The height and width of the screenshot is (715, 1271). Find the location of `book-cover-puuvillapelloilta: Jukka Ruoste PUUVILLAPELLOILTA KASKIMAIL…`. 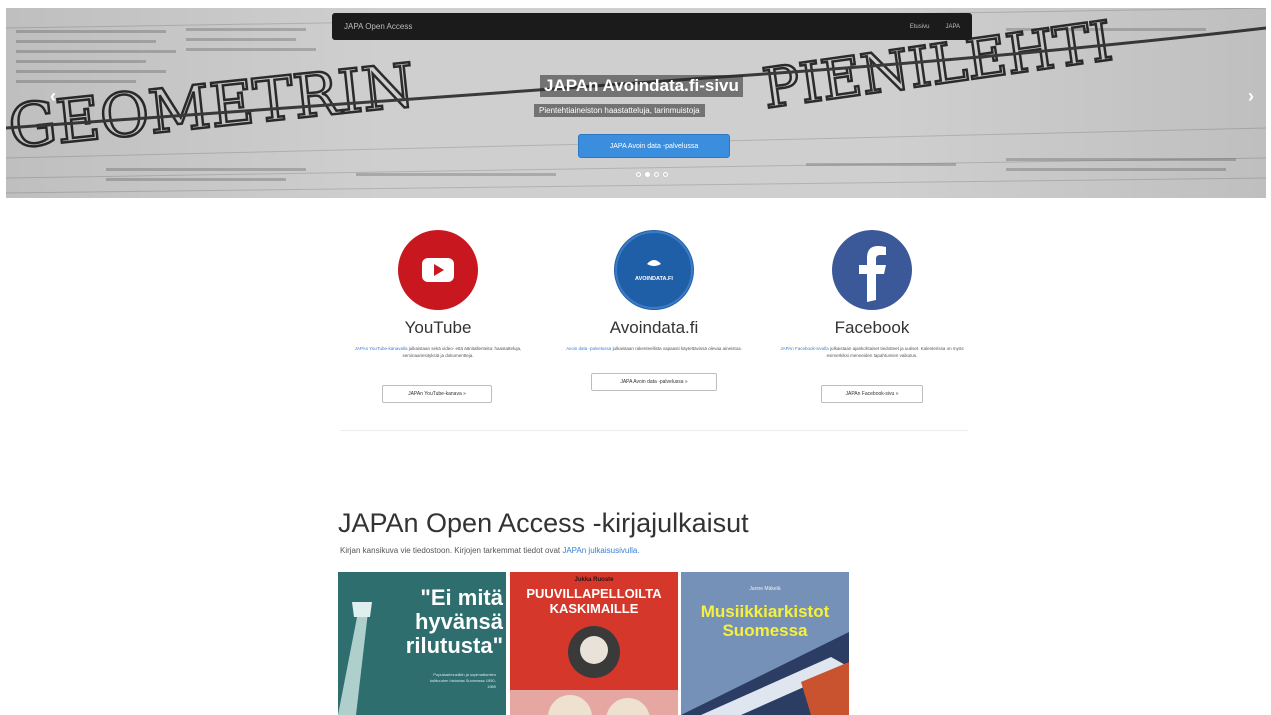

book-cover-puuvillapelloilta: Jukka Ruoste PUUVILLAPELLOILTA KASKIMAIL… is located at coordinates (594, 643).